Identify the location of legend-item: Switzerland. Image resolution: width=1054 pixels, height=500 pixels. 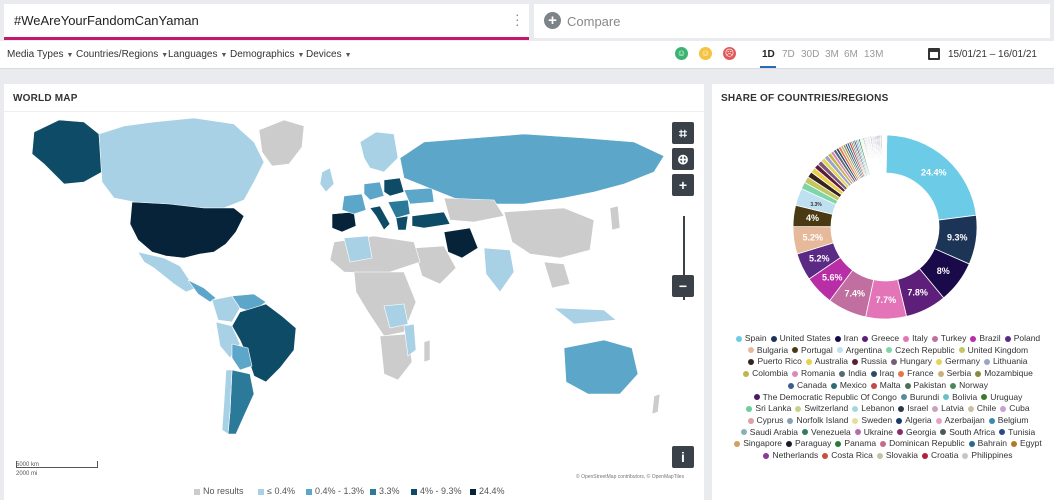
(821, 409).